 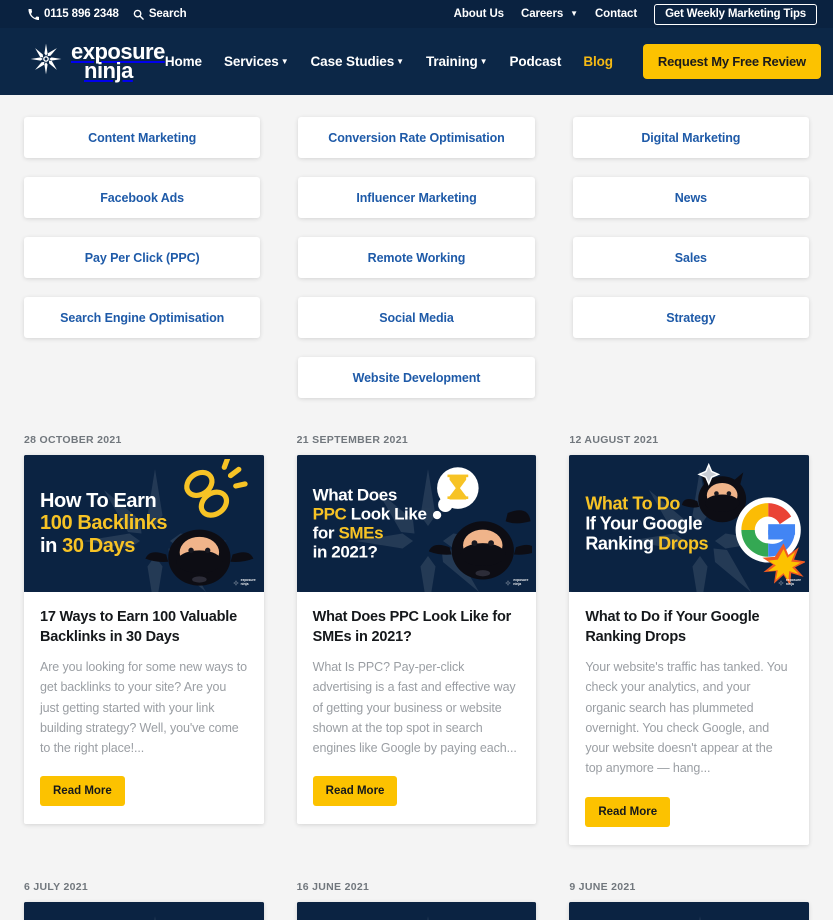 What do you see at coordinates (689, 900) in the screenshot?
I see `post-column: 9 JUNE 2021 How To Optimi` at bounding box center [689, 900].